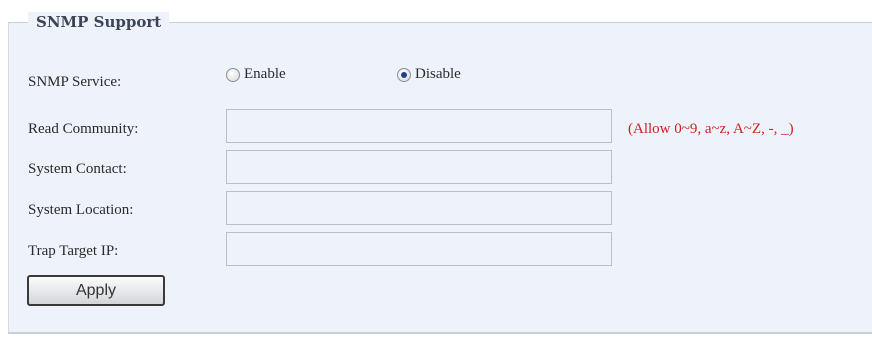 The width and height of the screenshot is (872, 349). I want to click on enable-radio-label: Enable, so click(265, 74).